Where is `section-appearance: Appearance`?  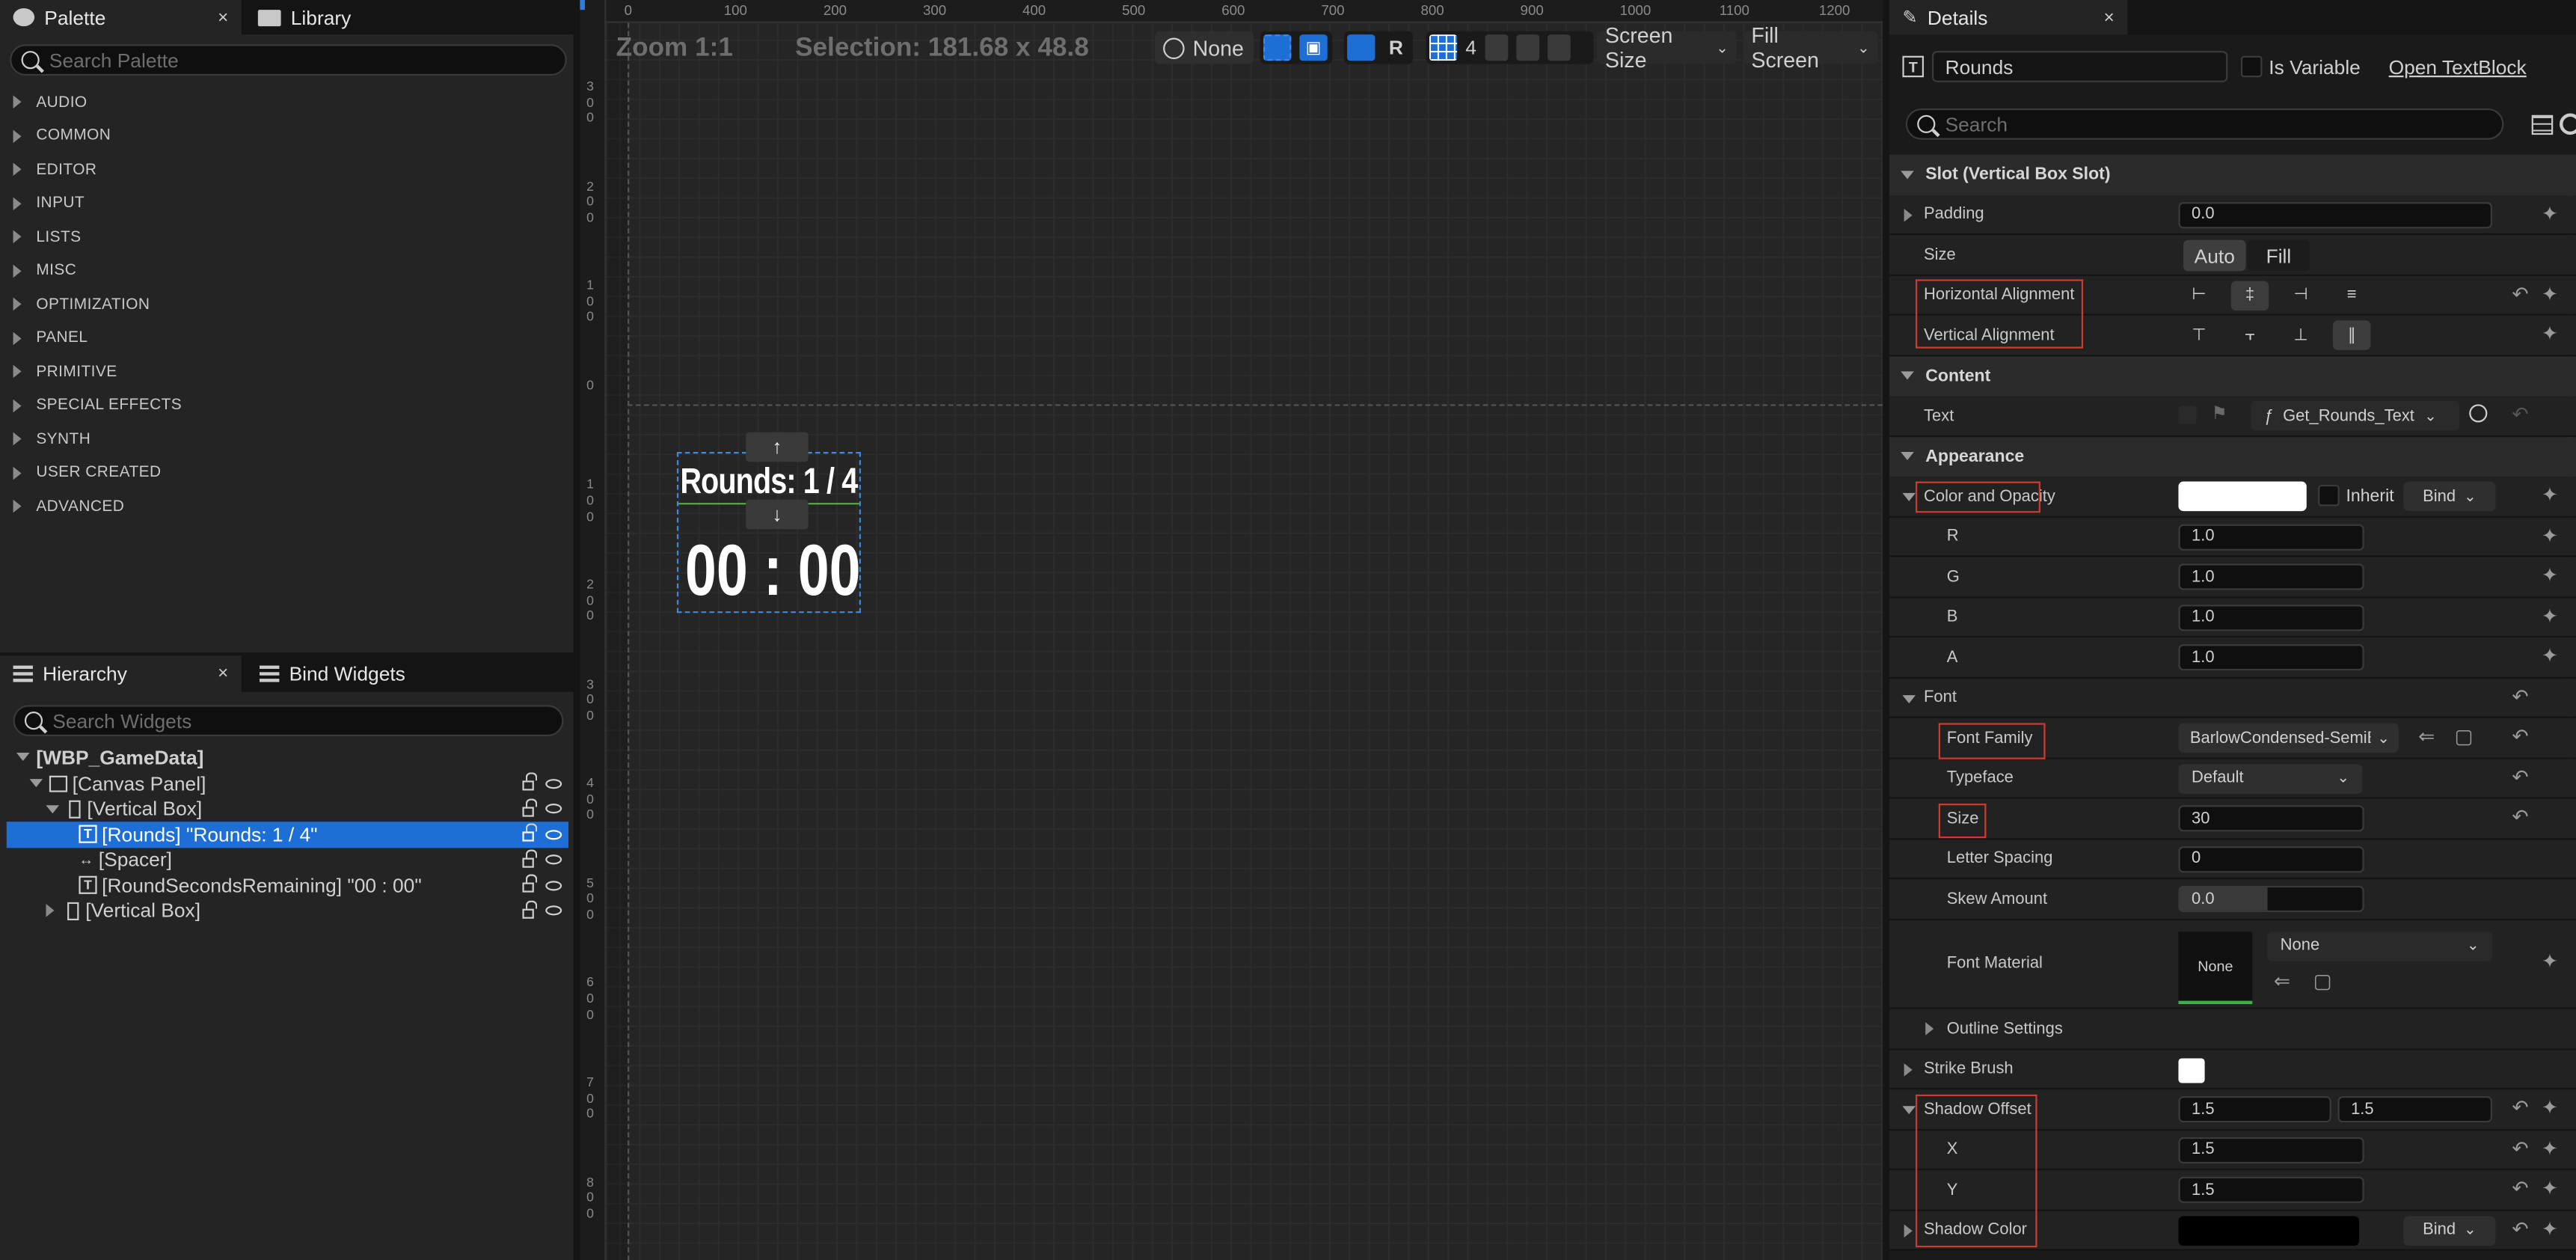
section-appearance: Appearance is located at coordinates (2232, 456).